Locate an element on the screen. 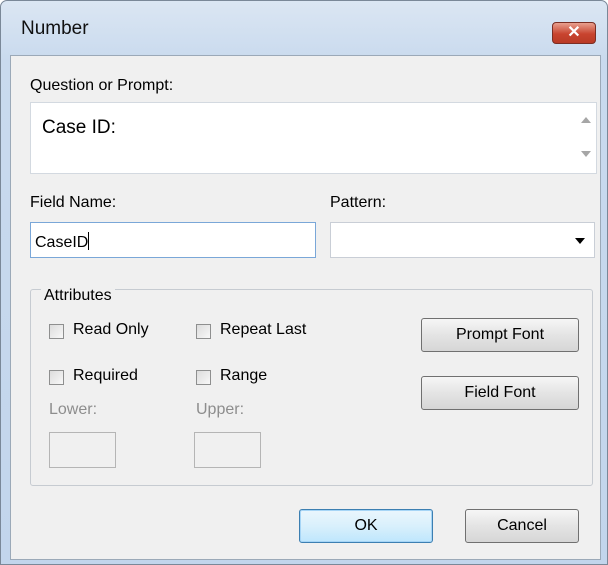 The width and height of the screenshot is (608, 565). prompt-font-button: Prompt Font is located at coordinates (500, 335).